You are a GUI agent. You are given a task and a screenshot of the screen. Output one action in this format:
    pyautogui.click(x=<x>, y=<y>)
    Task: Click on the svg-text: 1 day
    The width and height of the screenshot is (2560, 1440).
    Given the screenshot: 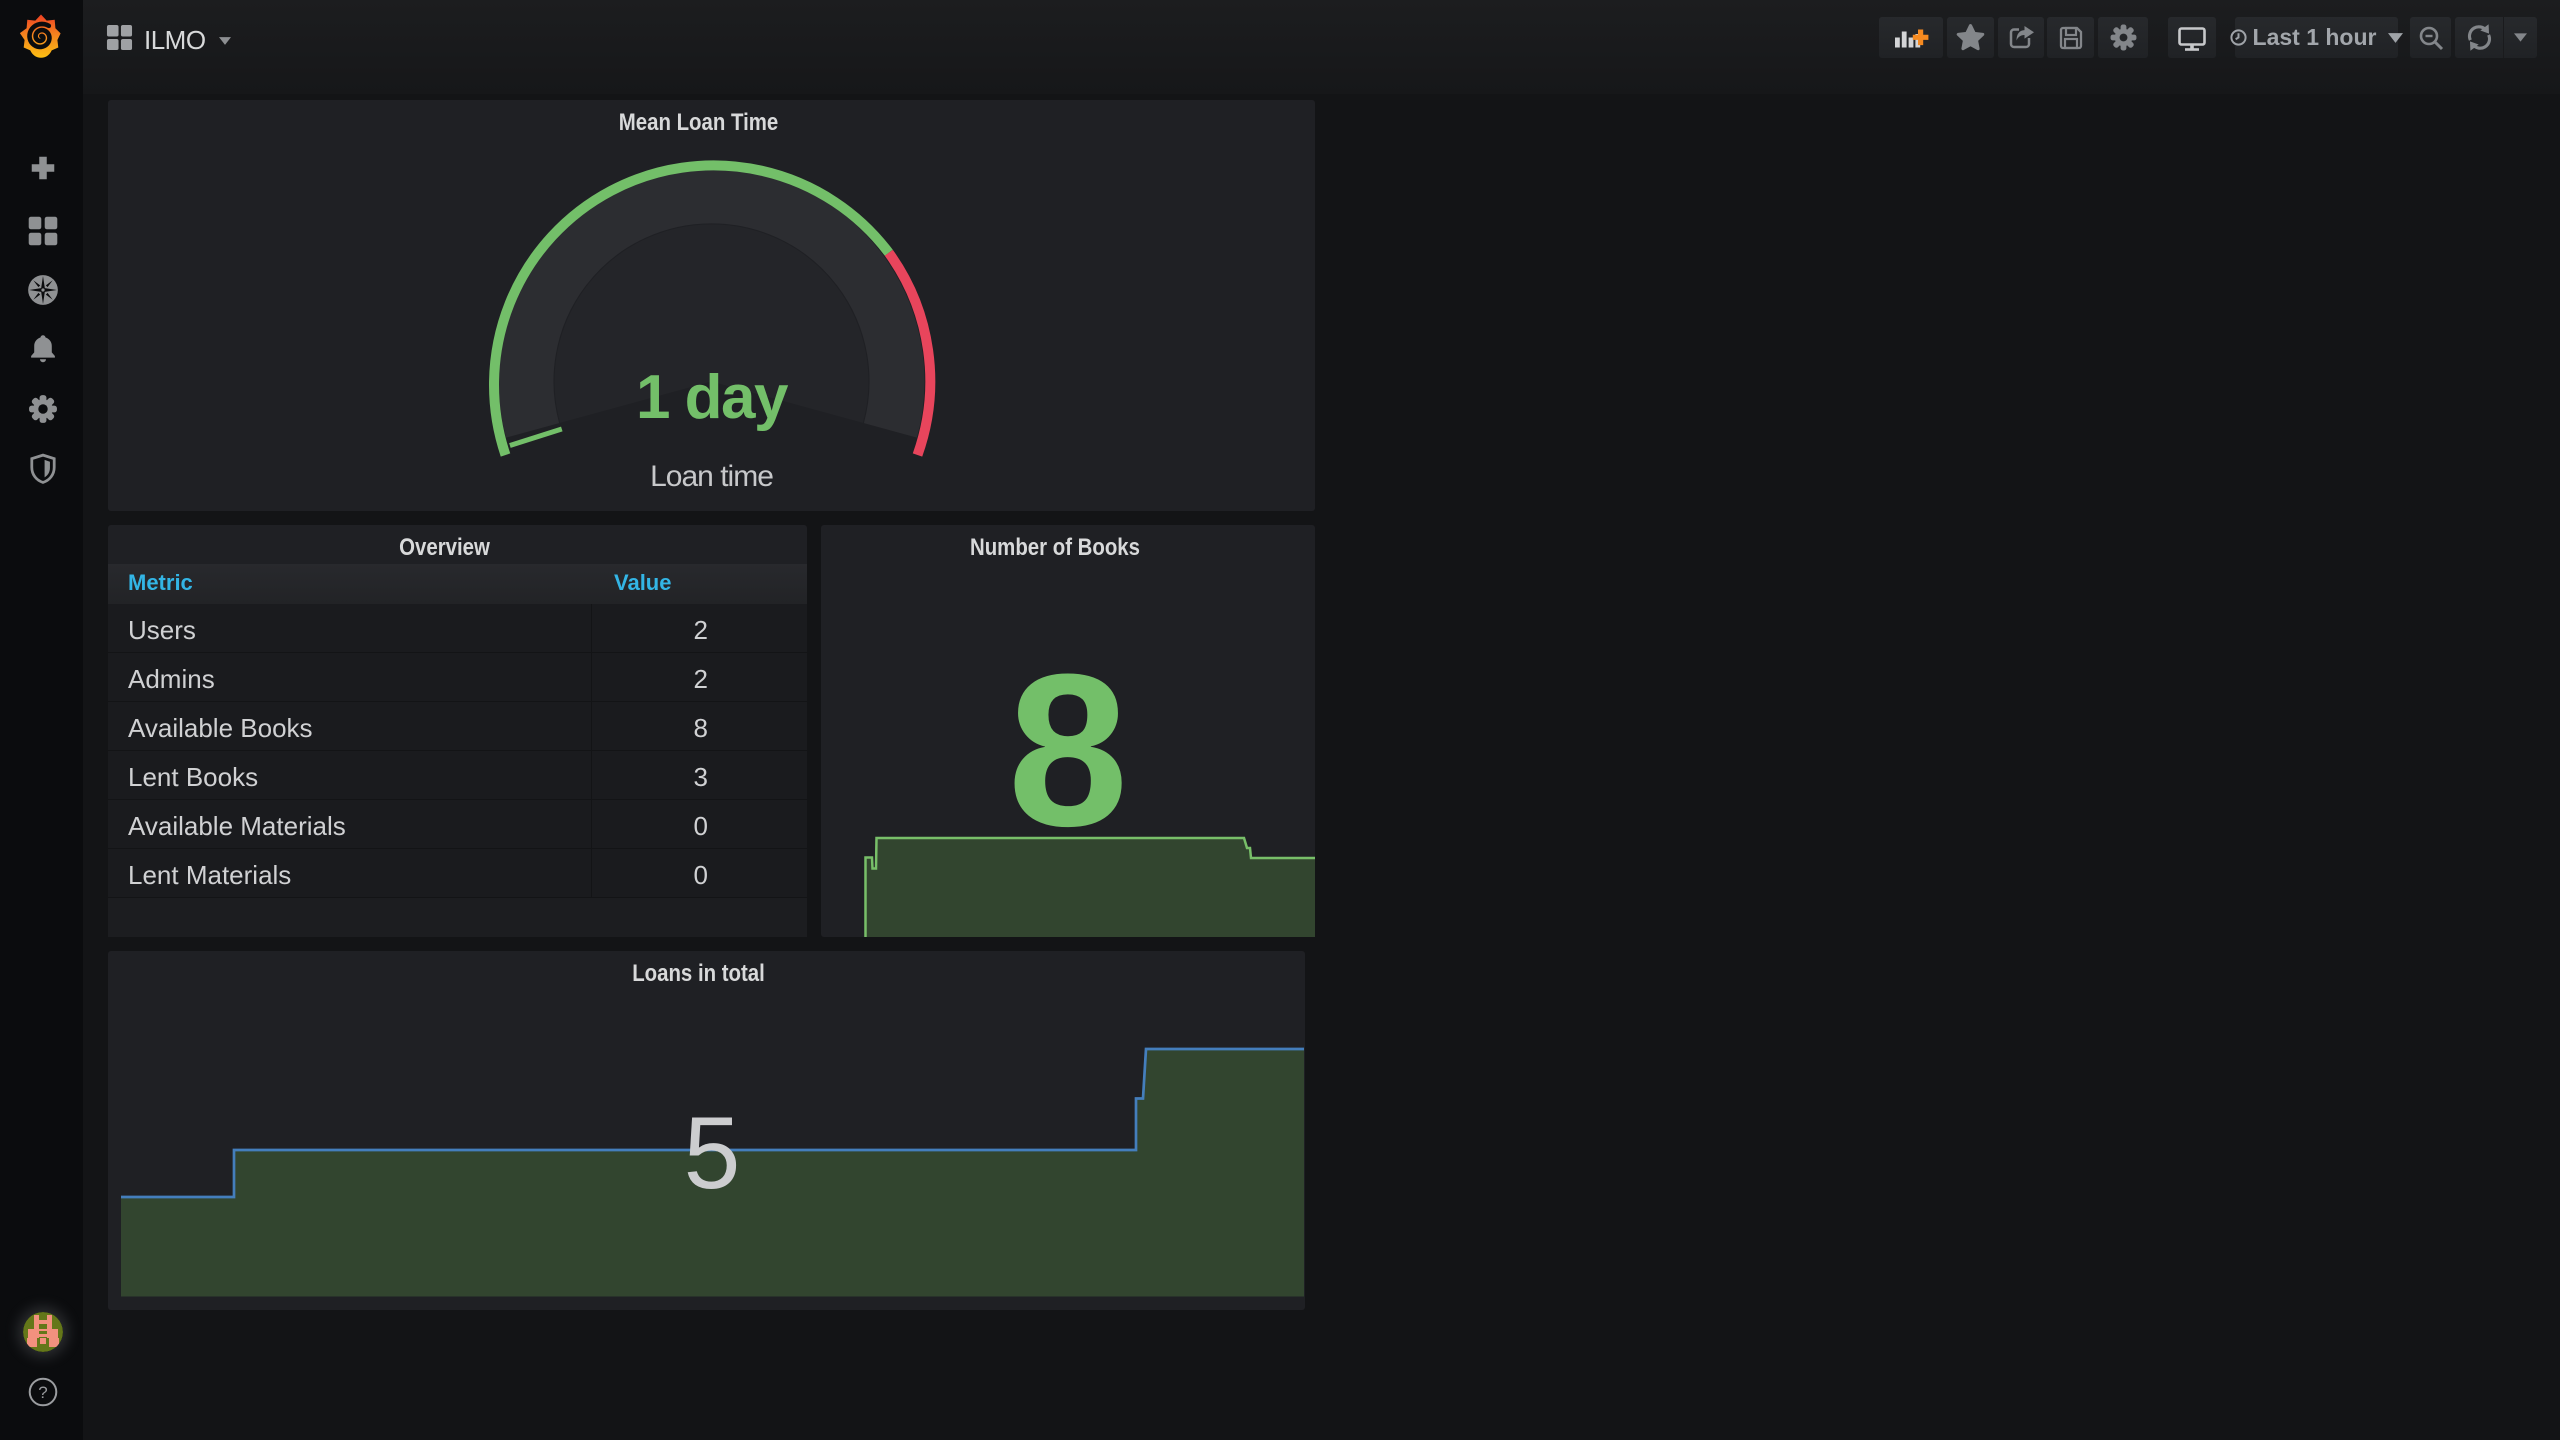 What is the action you would take?
    pyautogui.click(x=712, y=397)
    